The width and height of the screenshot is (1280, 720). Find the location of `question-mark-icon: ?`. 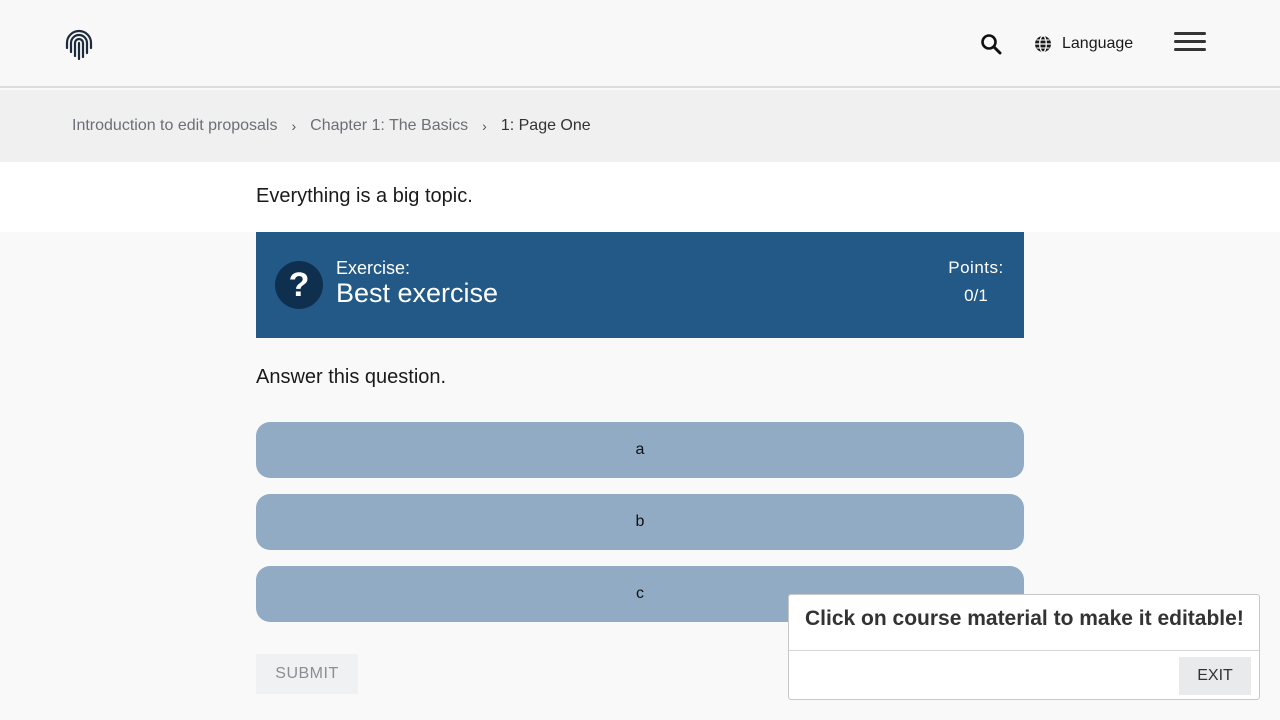

question-mark-icon: ? is located at coordinates (299, 285).